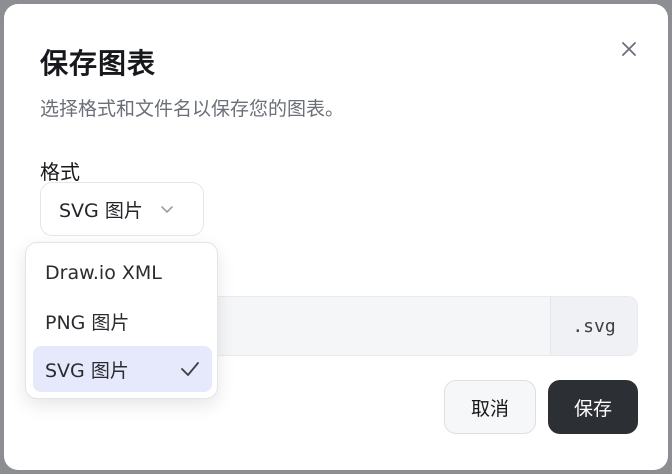 Image resolution: width=672 pixels, height=474 pixels. I want to click on save-button: 保存, so click(593, 407).